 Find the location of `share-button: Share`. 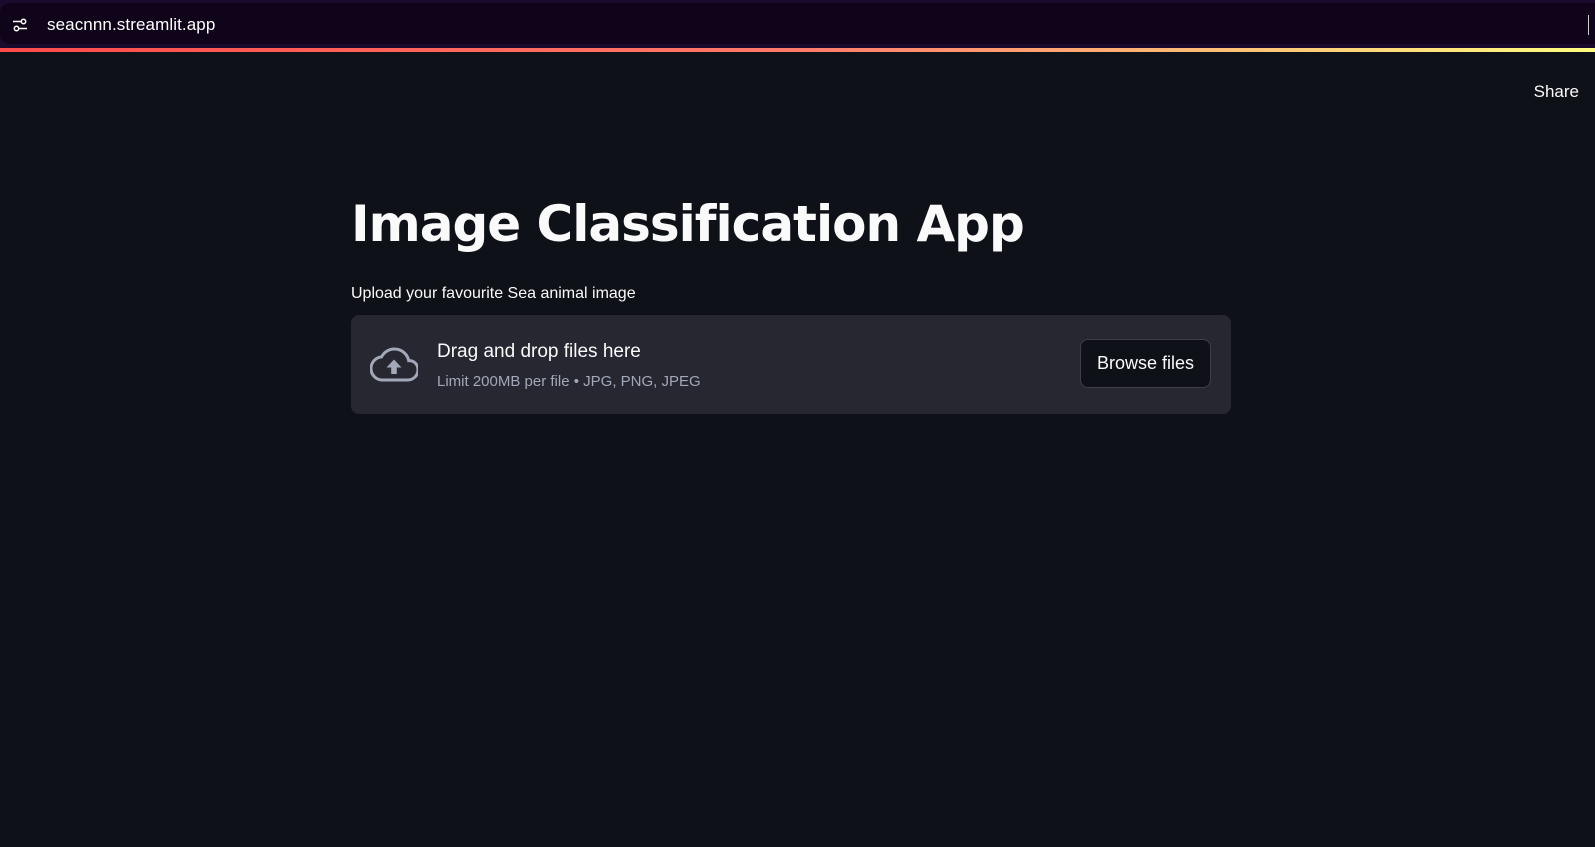

share-button: Share is located at coordinates (1556, 92).